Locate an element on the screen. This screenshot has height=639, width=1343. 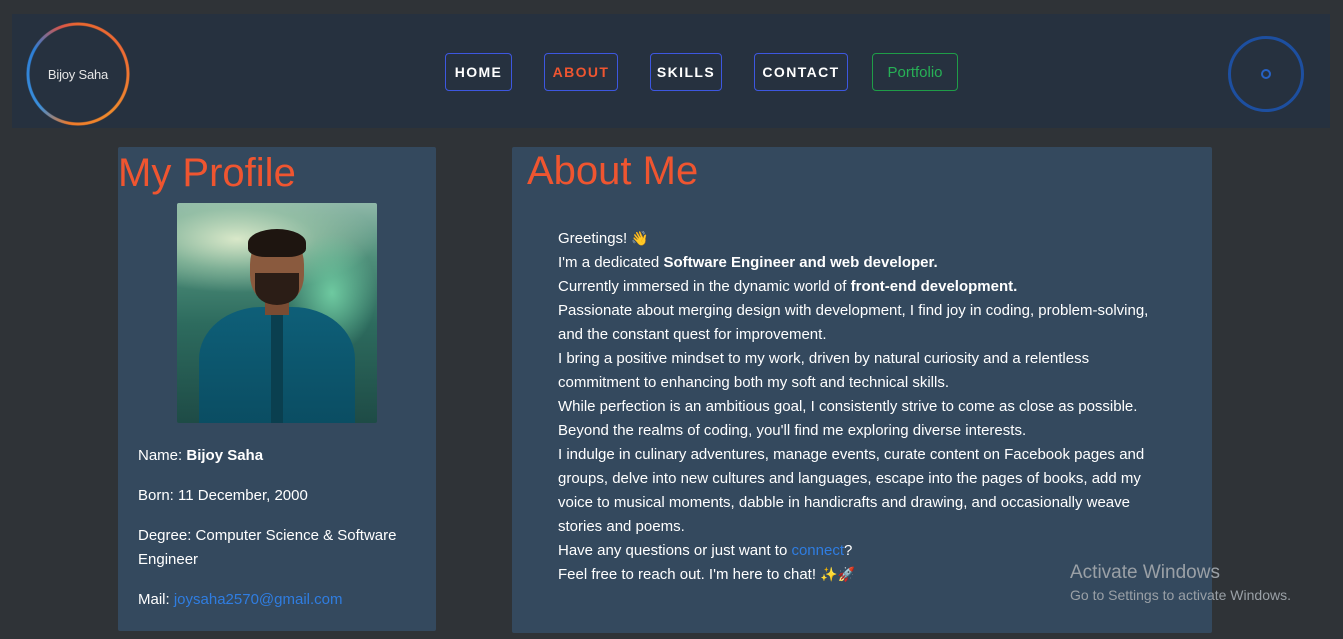
theme-toggle-button is located at coordinates (1266, 74).